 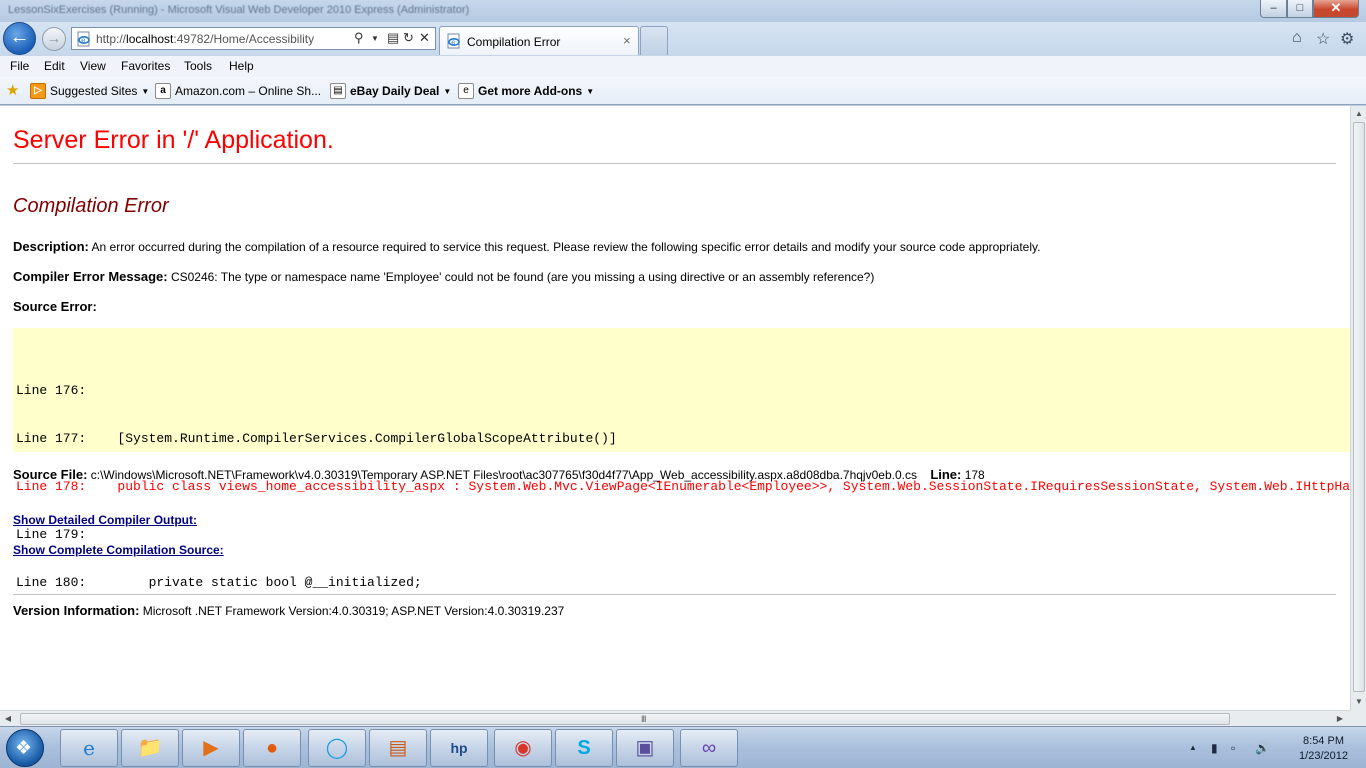 I want to click on version-label: Version Information:, so click(x=76, y=610).